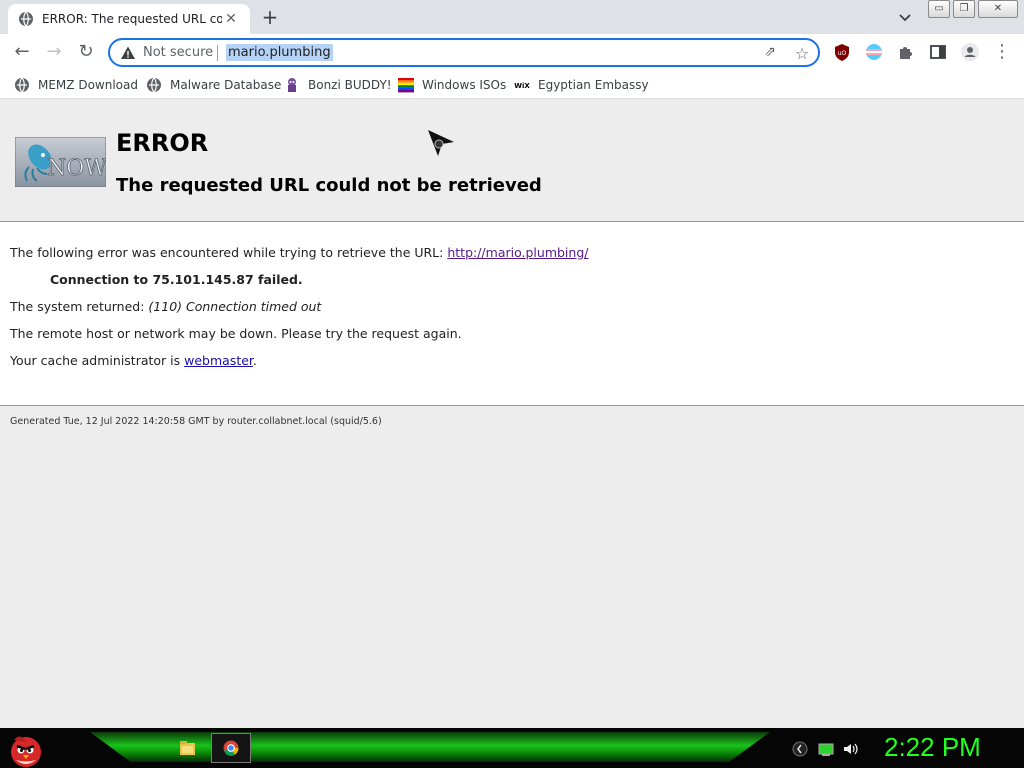  Describe the element at coordinates (939, 9) in the screenshot. I see `minimize-button: ▭` at that location.